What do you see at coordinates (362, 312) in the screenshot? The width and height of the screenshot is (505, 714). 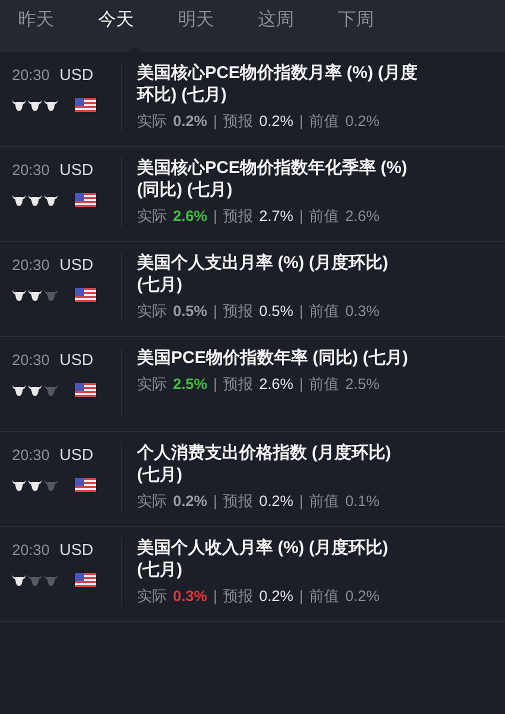 I see `previous-value: 0.3%` at bounding box center [362, 312].